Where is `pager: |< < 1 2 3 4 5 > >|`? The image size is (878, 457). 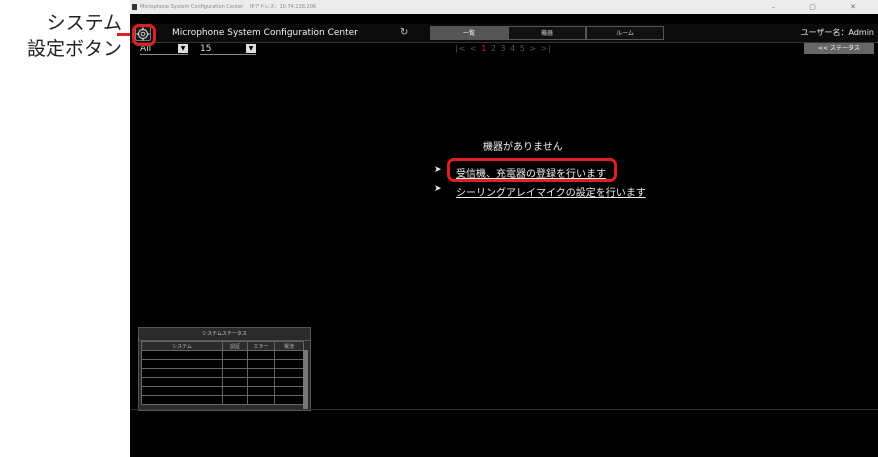 pager: |< < 1 2 3 4 5 > >| is located at coordinates (503, 49).